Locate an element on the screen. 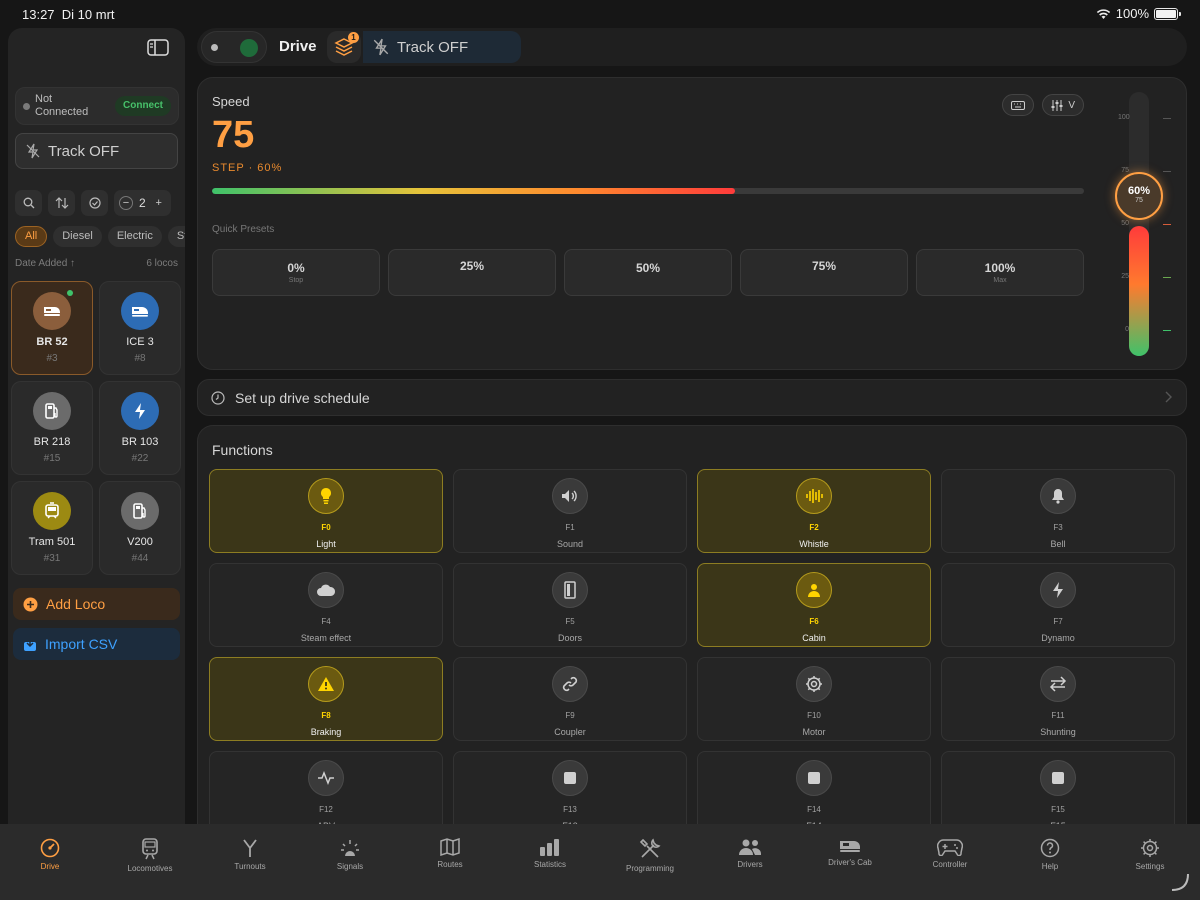 The height and width of the screenshot is (900, 1200). tab-controller: Controller is located at coordinates (950, 846).